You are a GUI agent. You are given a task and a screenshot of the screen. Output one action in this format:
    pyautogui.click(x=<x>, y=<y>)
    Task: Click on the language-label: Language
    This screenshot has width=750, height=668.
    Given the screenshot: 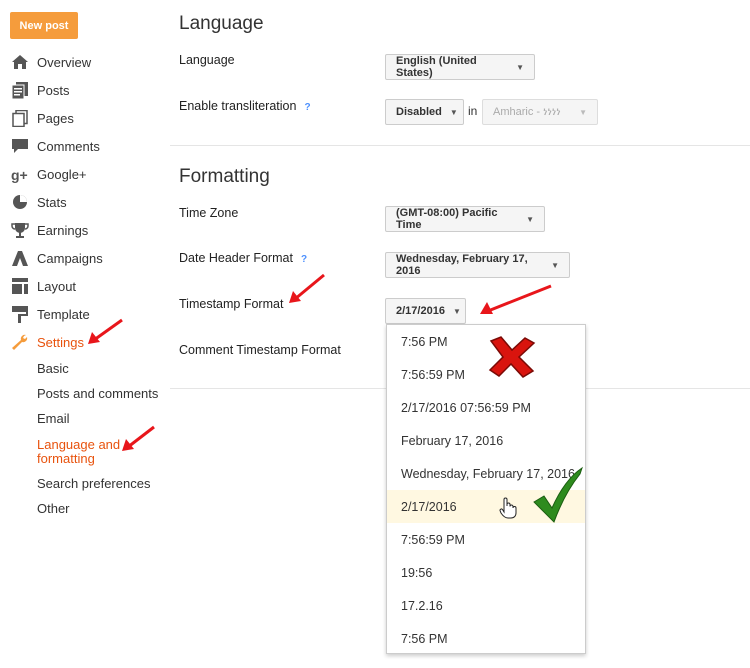 What is the action you would take?
    pyautogui.click(x=207, y=60)
    